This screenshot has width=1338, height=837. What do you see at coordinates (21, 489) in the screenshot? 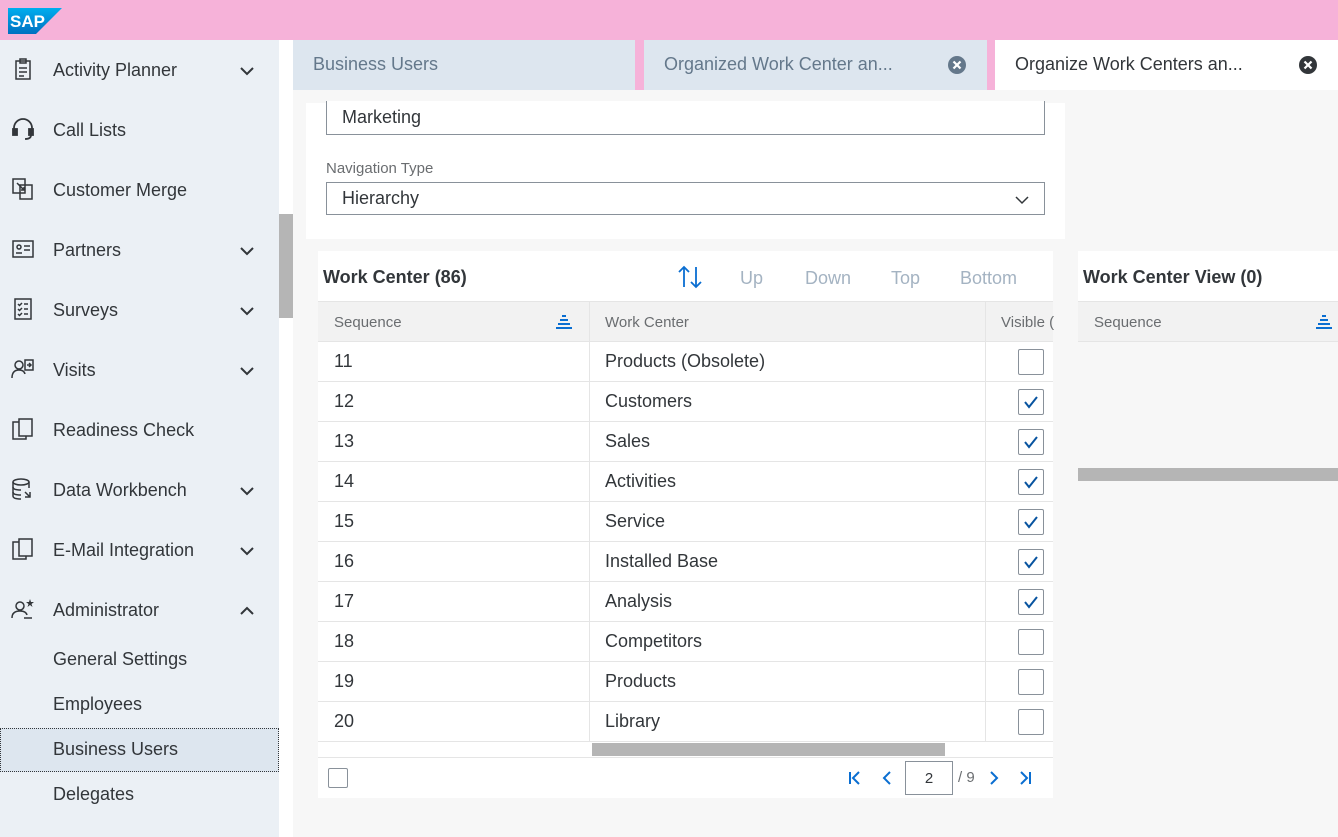
I see `database-icon` at bounding box center [21, 489].